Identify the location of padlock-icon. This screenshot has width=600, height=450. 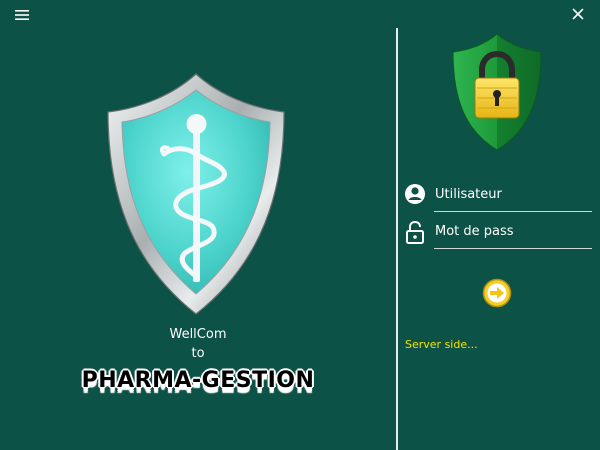
(415, 232).